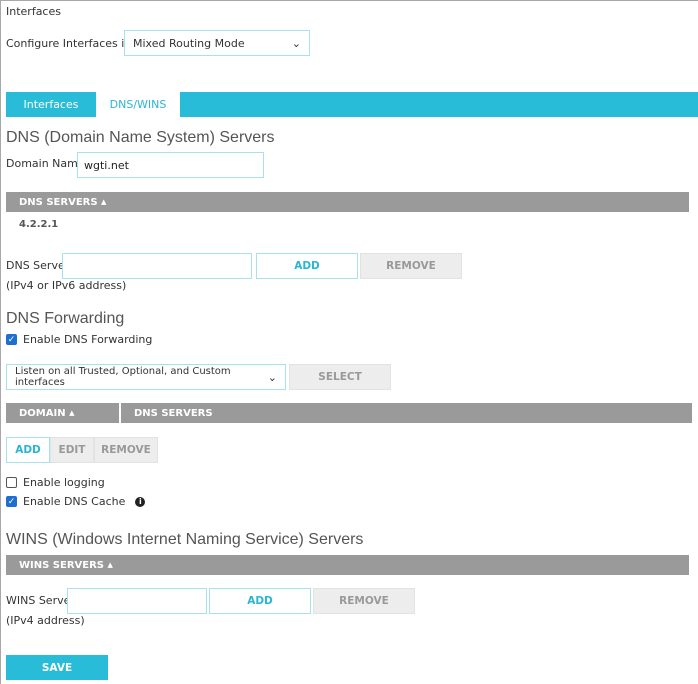 This screenshot has width=698, height=684. What do you see at coordinates (11, 482) in the screenshot?
I see `checkbox-unchecked-icon` at bounding box center [11, 482].